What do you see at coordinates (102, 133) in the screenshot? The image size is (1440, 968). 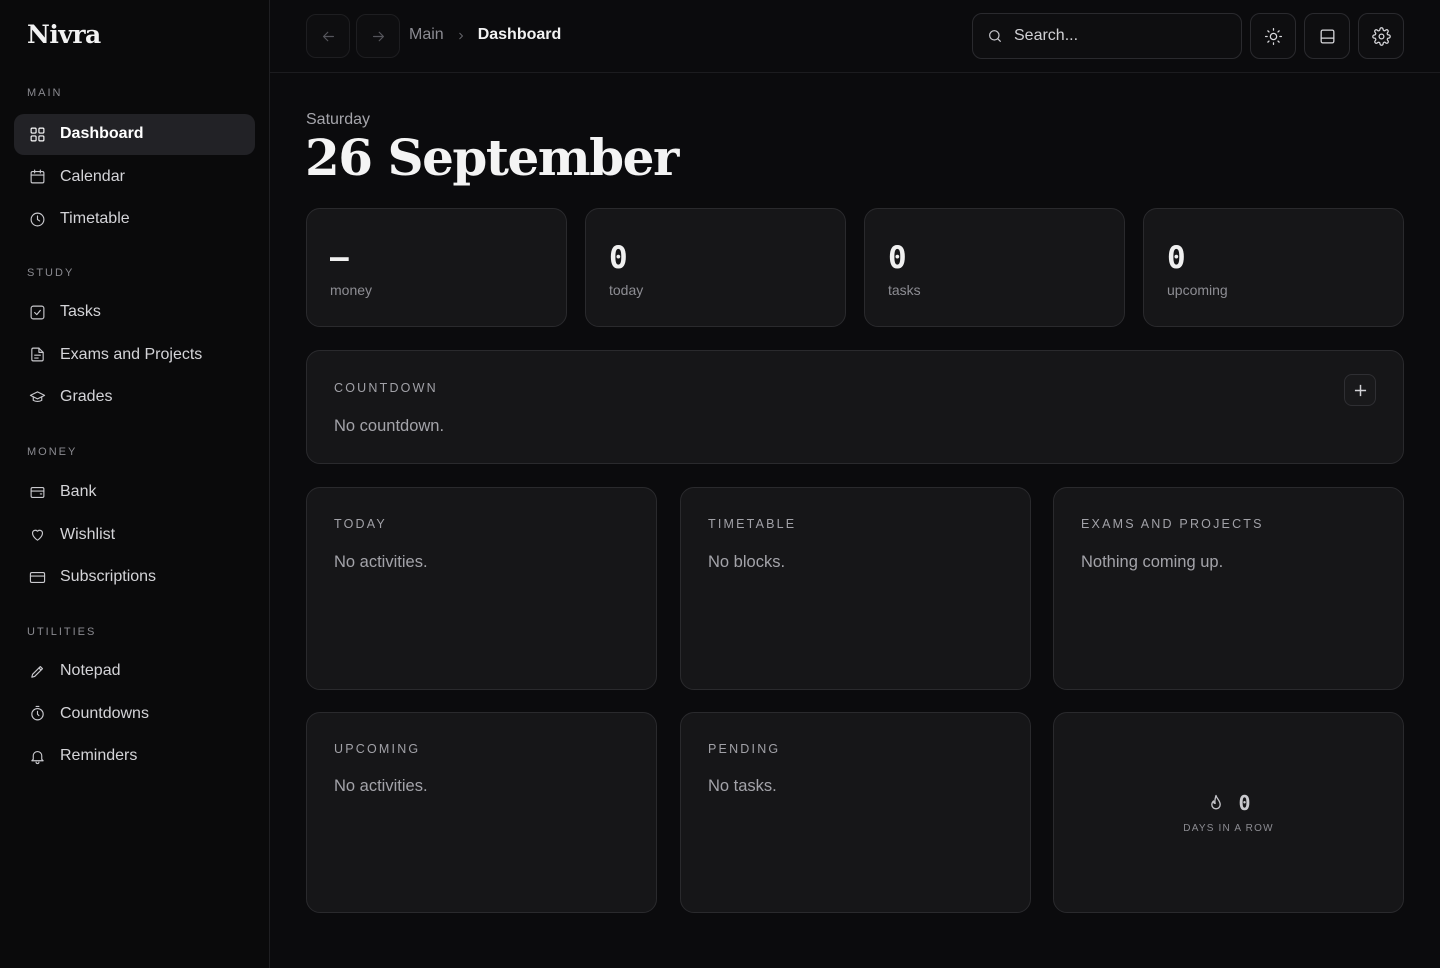 I see `sidebar-item-label: Dashboard` at bounding box center [102, 133].